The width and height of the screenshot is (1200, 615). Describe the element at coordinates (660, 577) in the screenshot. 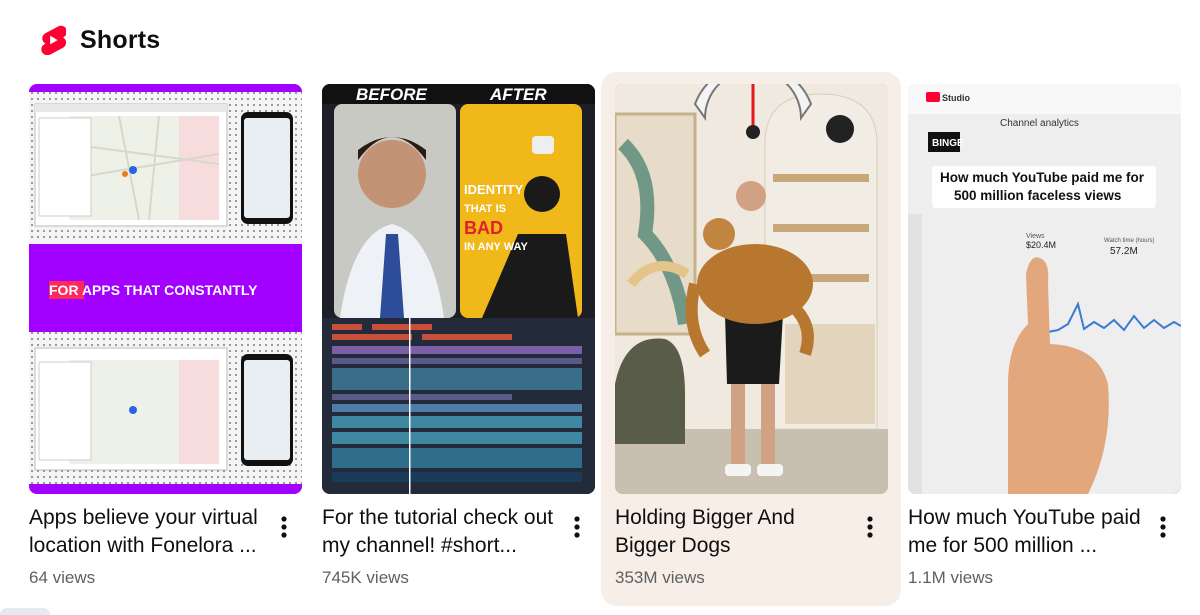

I see `short-views: 353M views` at that location.